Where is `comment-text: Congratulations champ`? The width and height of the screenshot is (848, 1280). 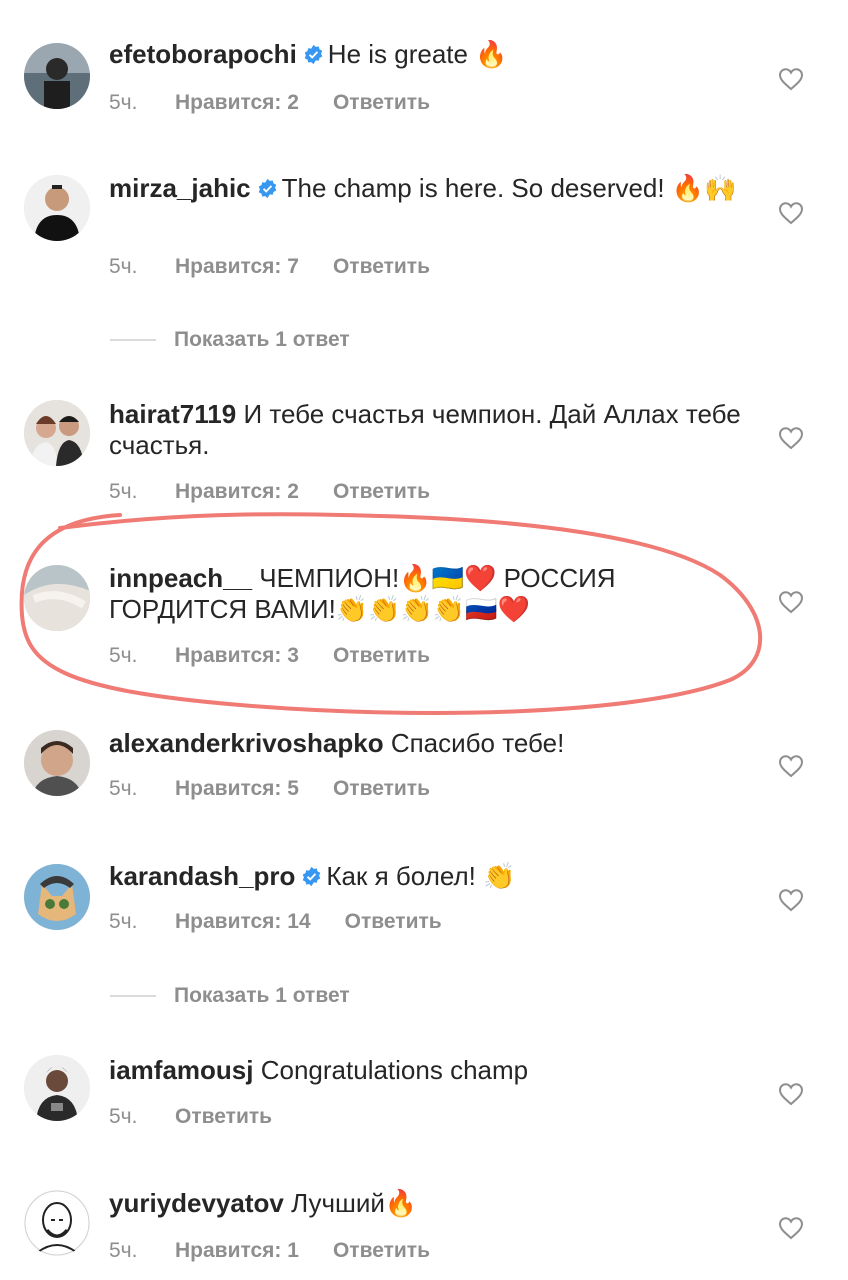
comment-text: Congratulations champ is located at coordinates (394, 1070).